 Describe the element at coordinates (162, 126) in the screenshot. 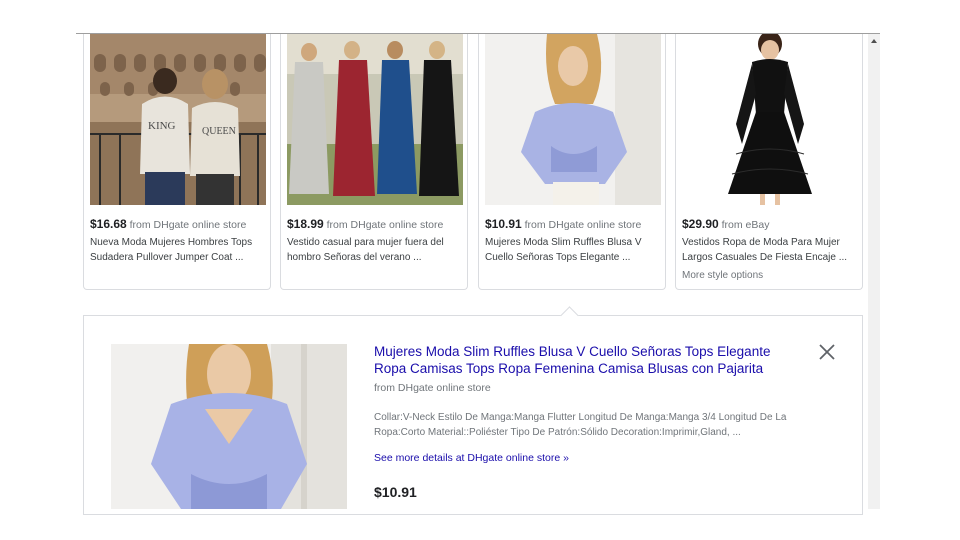

I see `svg-text: KING` at that location.